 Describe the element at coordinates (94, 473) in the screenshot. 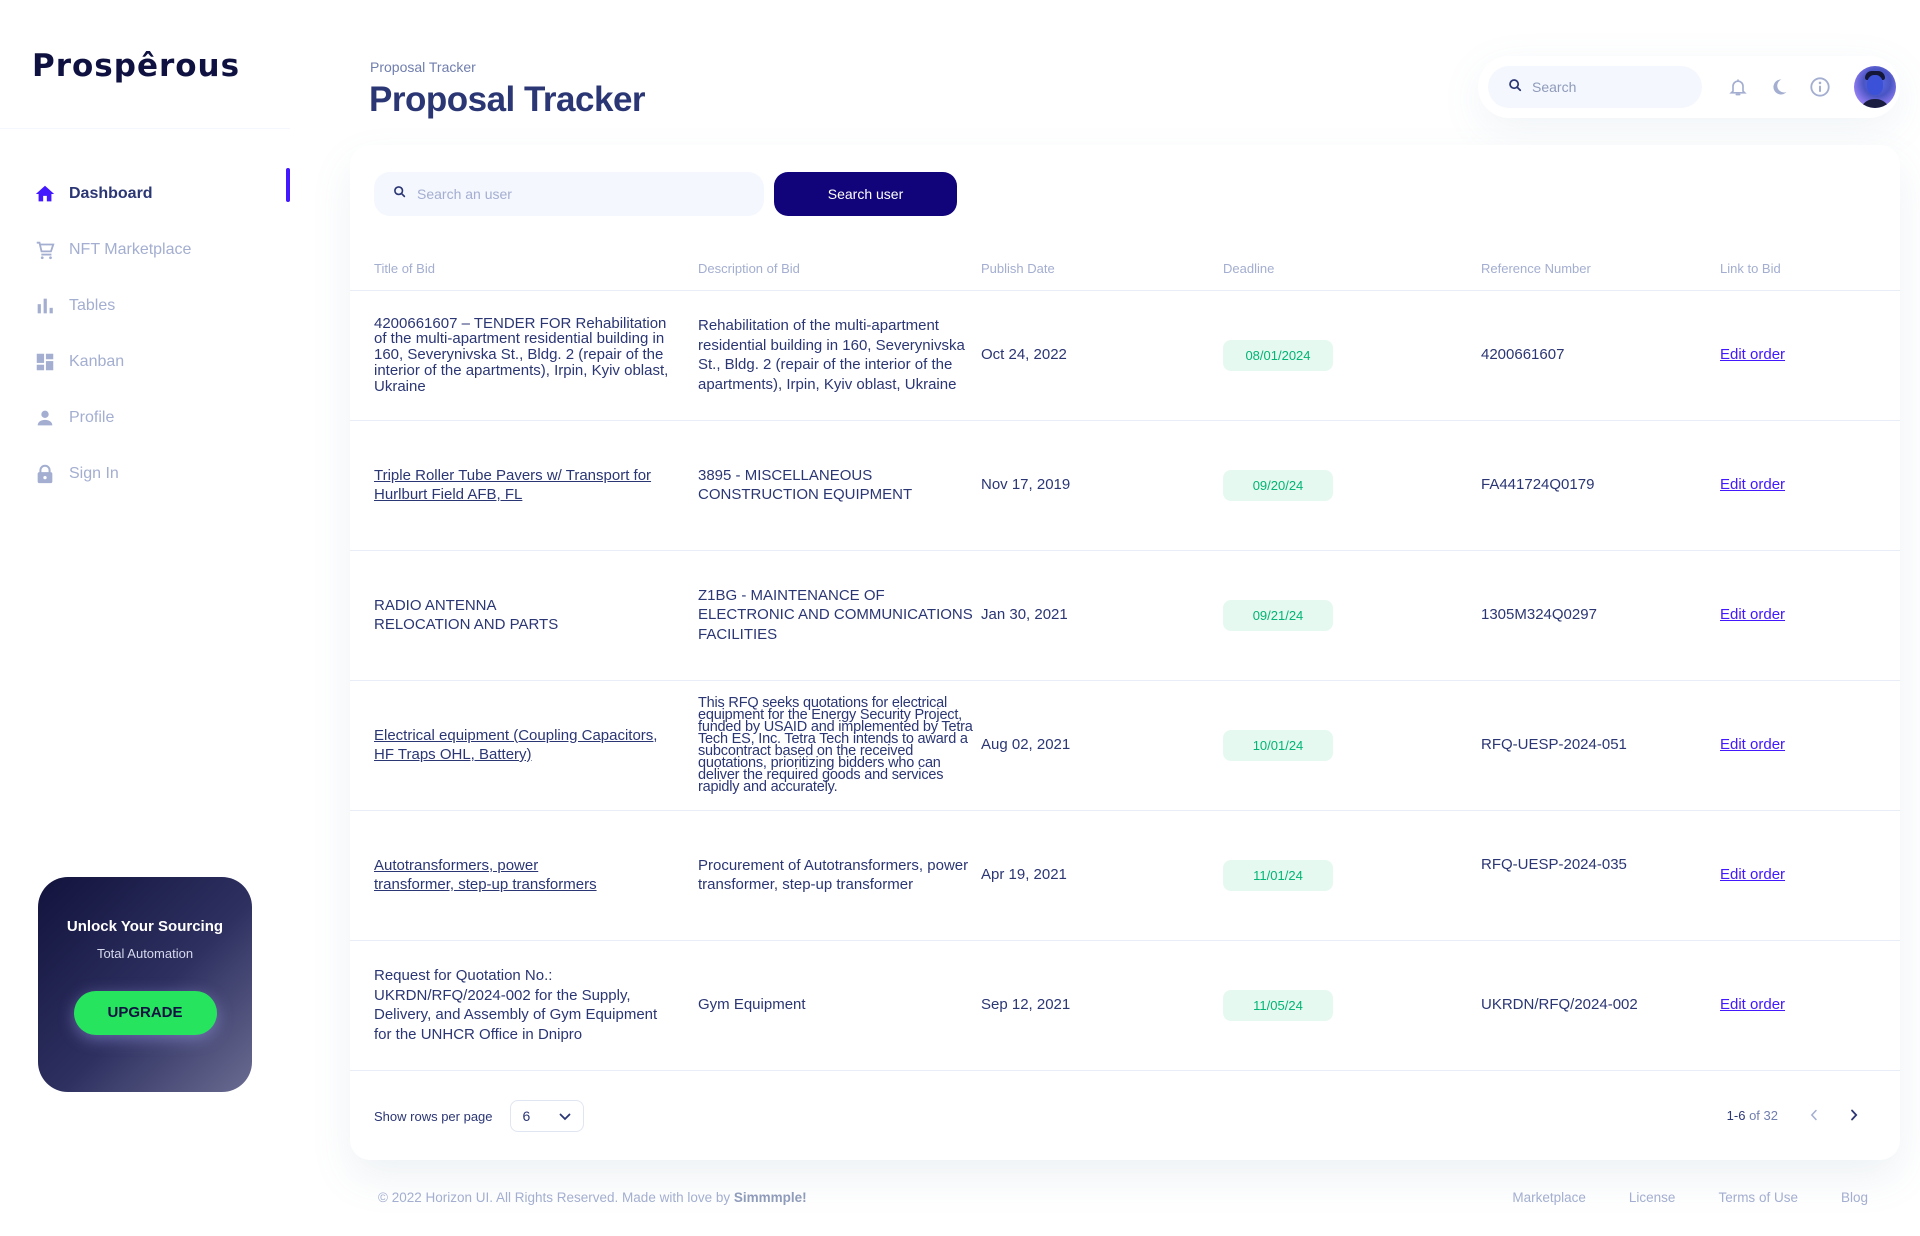

I see `sidebar-item-label: Sign In` at that location.